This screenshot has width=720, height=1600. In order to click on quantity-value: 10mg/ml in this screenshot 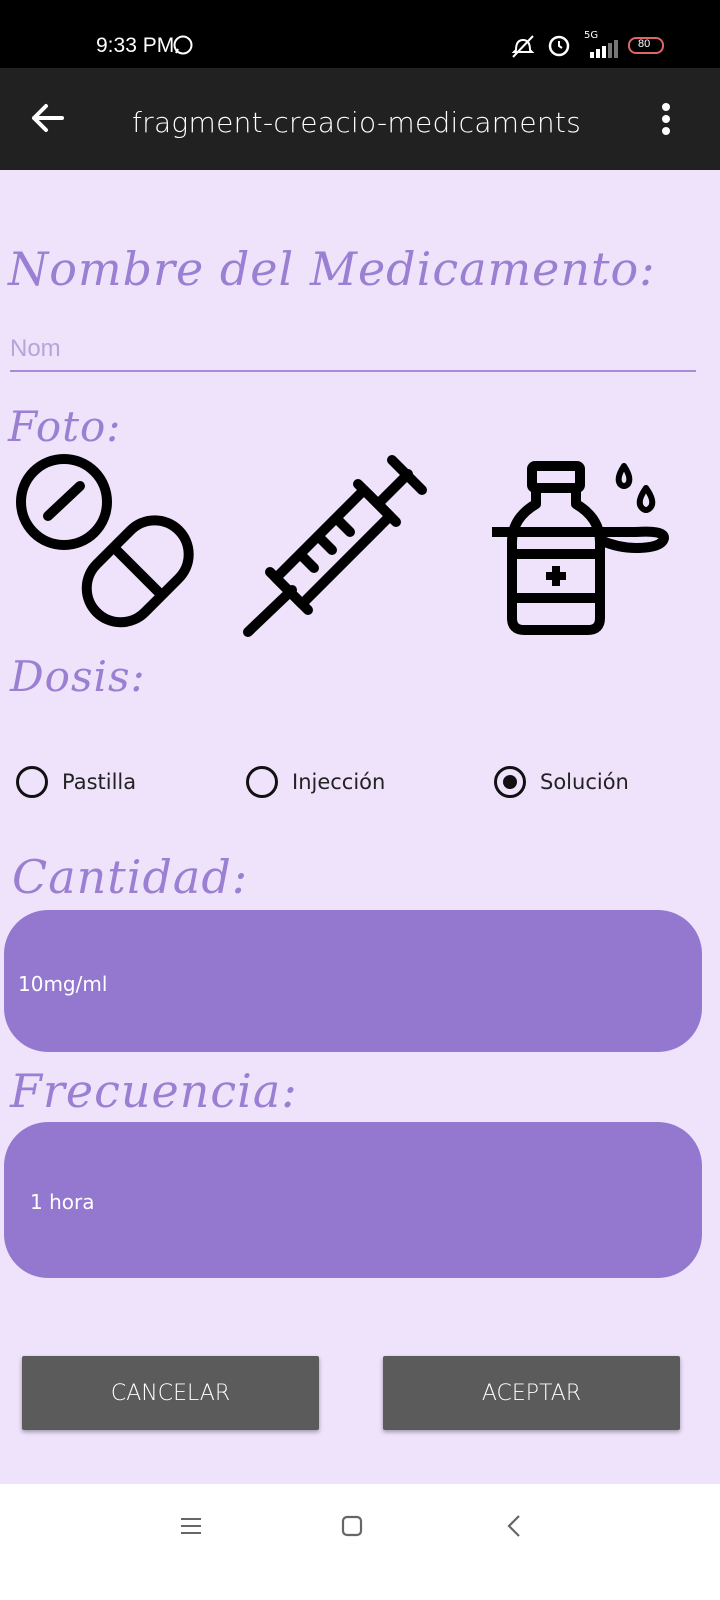, I will do `click(63, 984)`.